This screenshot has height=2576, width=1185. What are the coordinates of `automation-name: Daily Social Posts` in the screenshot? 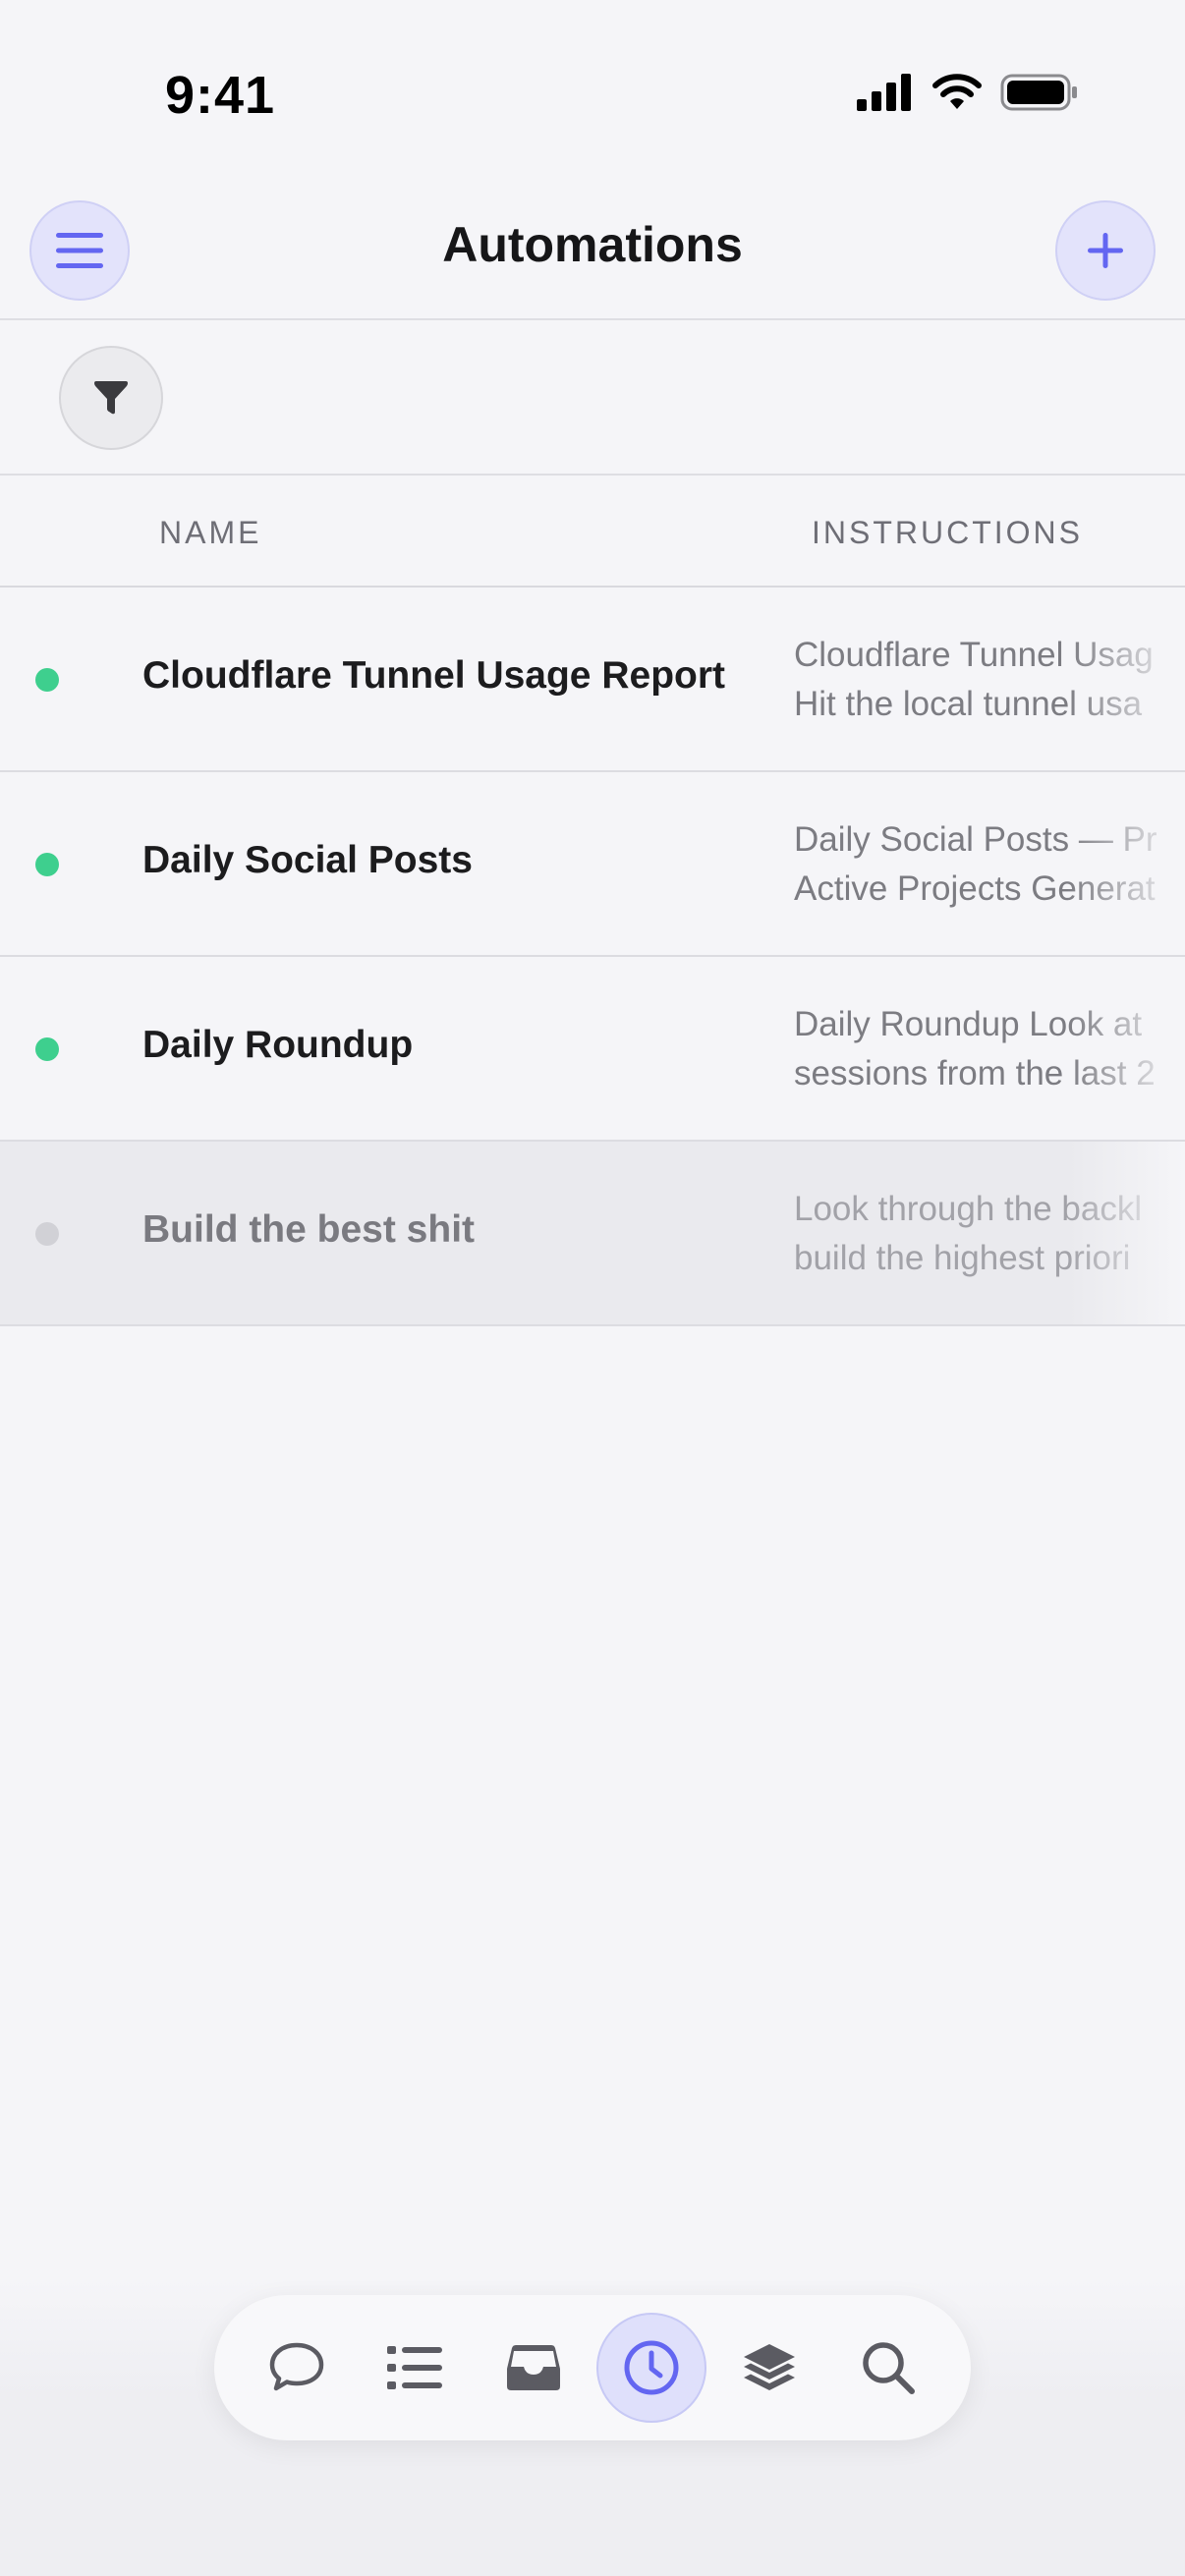 It's located at (308, 860).